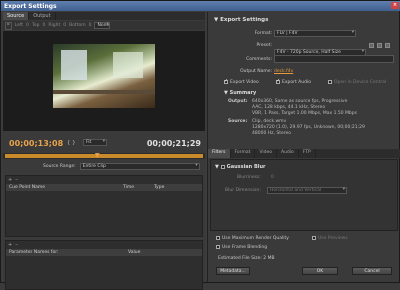 Image resolution: width=400 pixels, height=290 pixels. I want to click on timeline-scrubber, so click(104, 156).